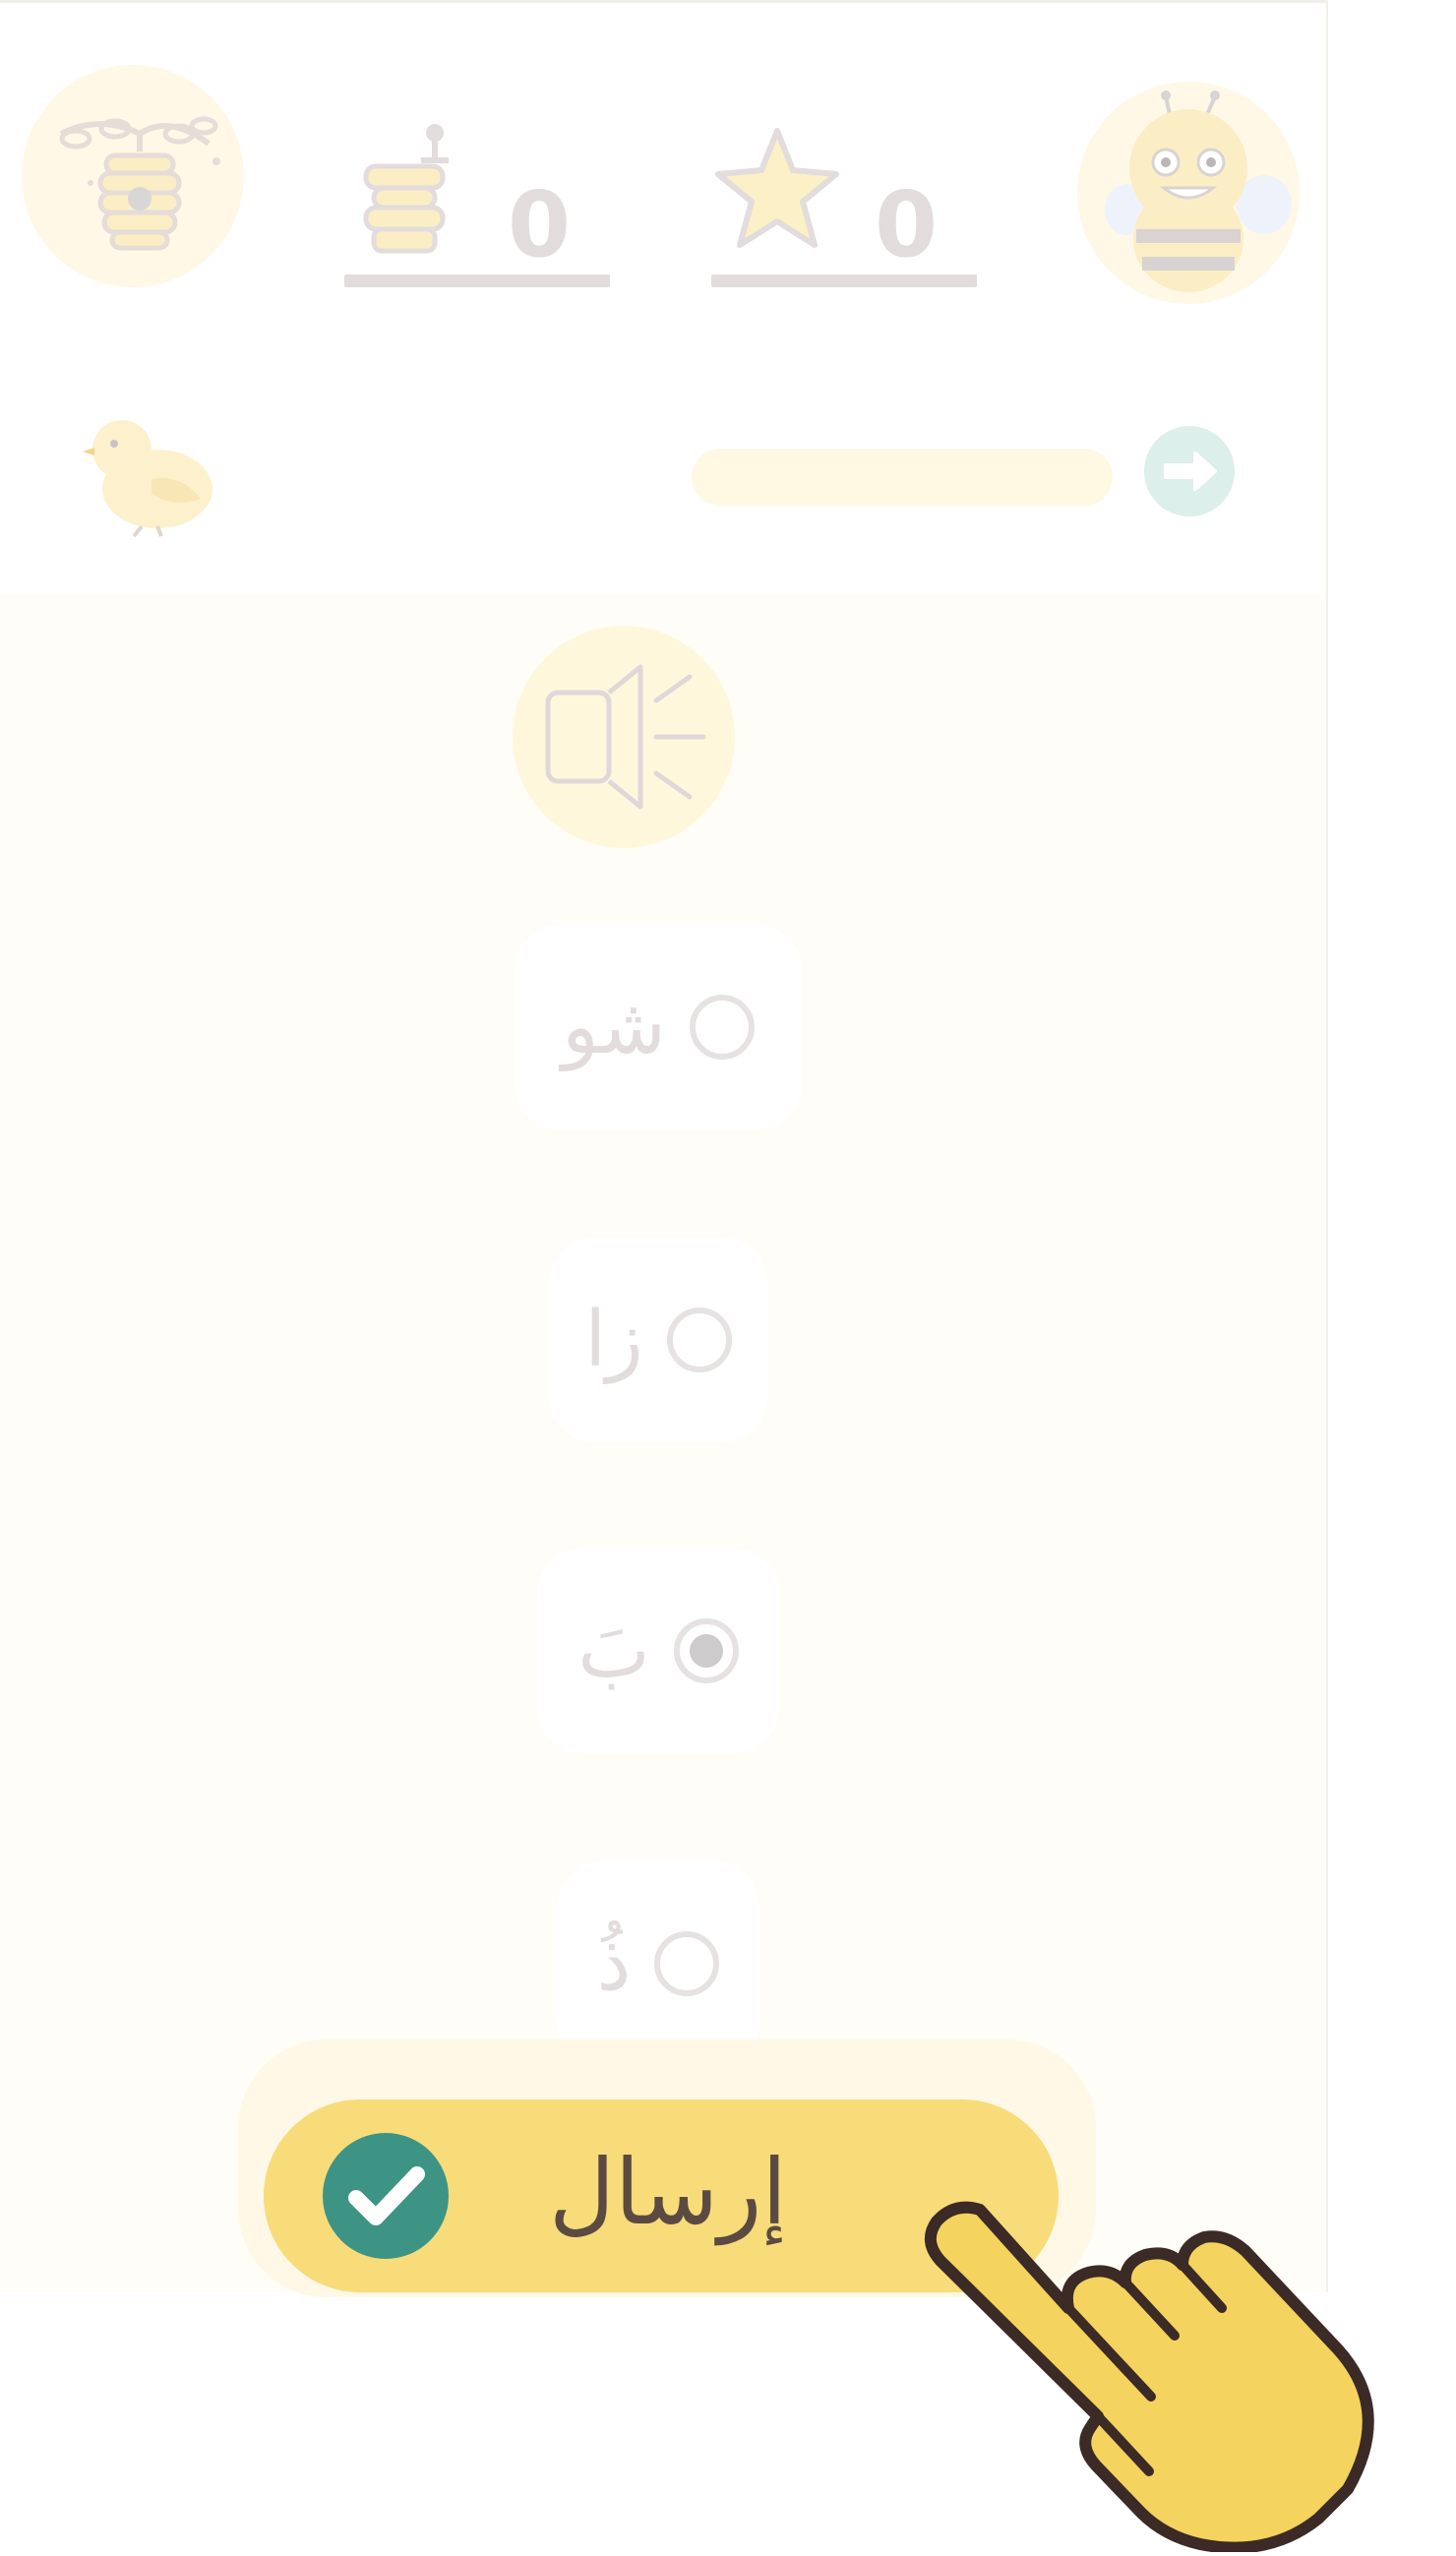 This screenshot has height=2556, width=1456. Describe the element at coordinates (777, 191) in the screenshot. I see `star-icon` at that location.